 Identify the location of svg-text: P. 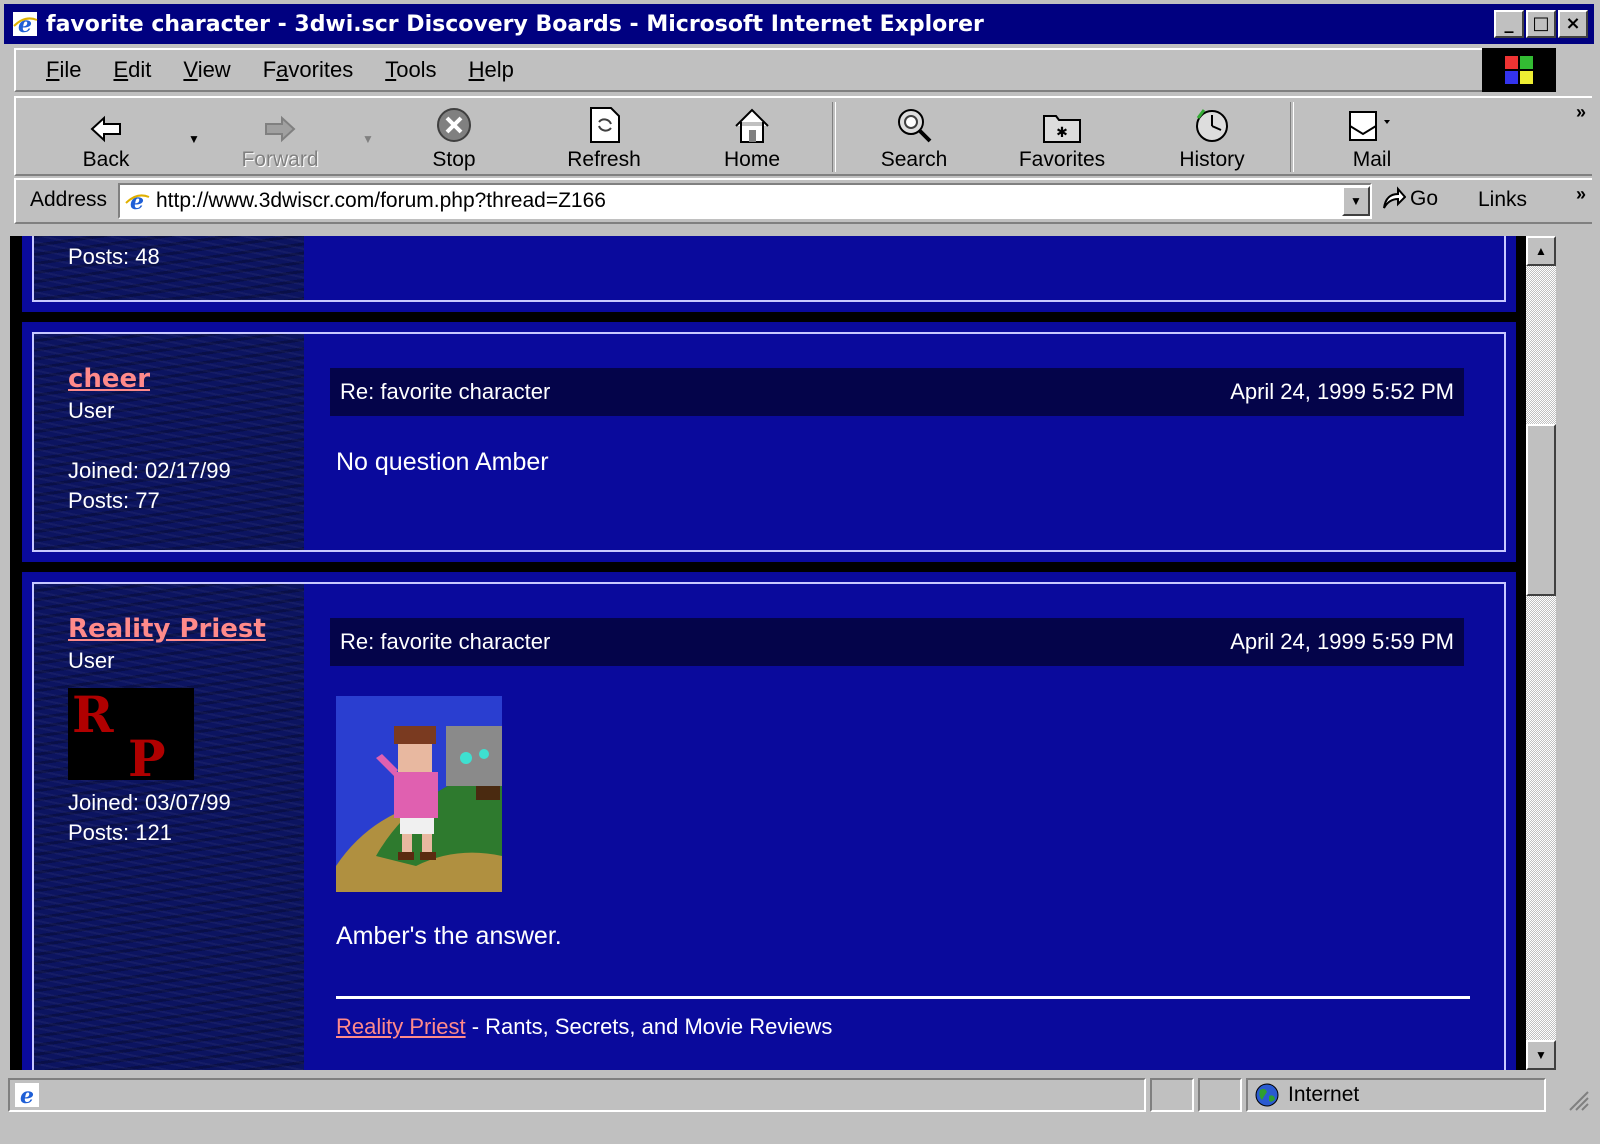
(147, 754).